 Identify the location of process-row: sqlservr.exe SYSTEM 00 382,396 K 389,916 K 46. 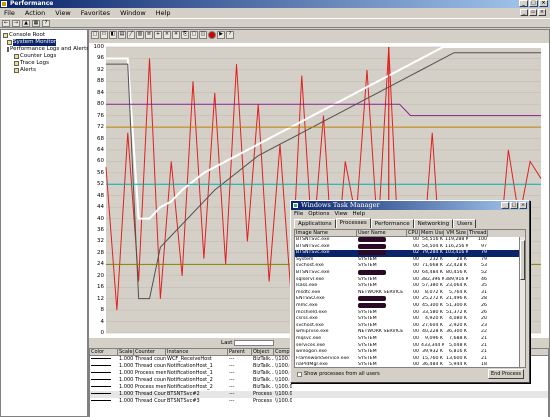
(410, 280).